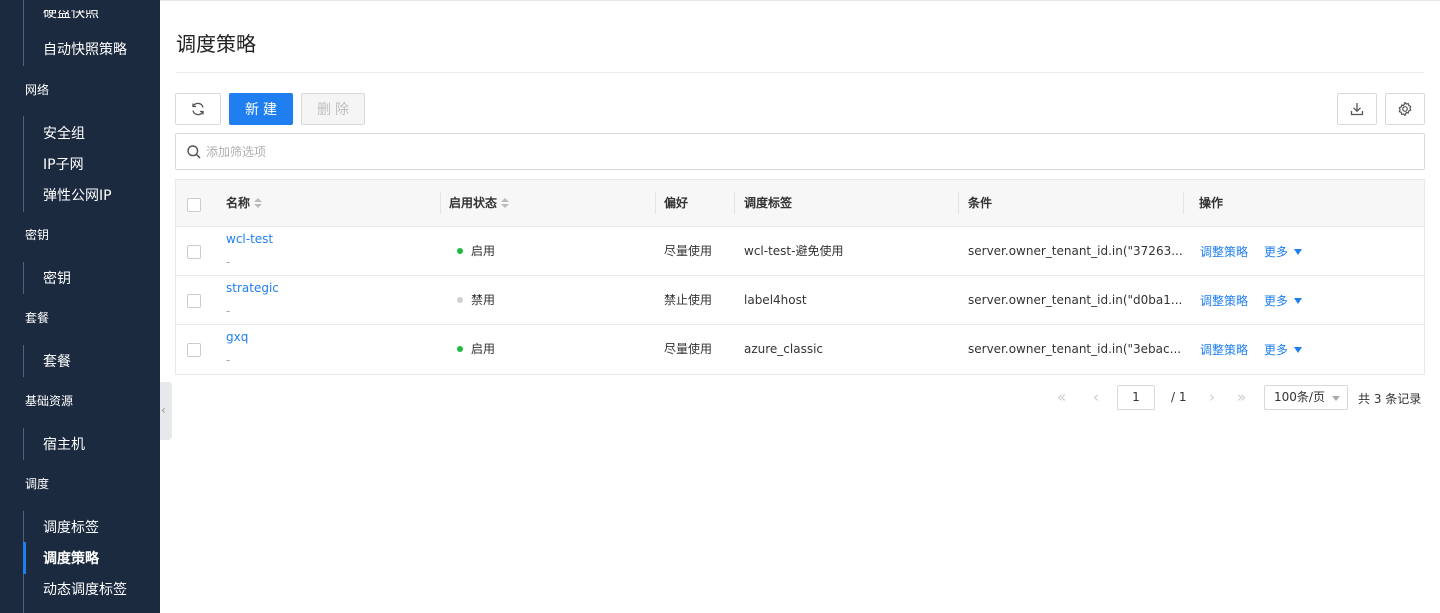  Describe the element at coordinates (1211, 203) in the screenshot. I see `column-header-actions: 操作` at that location.